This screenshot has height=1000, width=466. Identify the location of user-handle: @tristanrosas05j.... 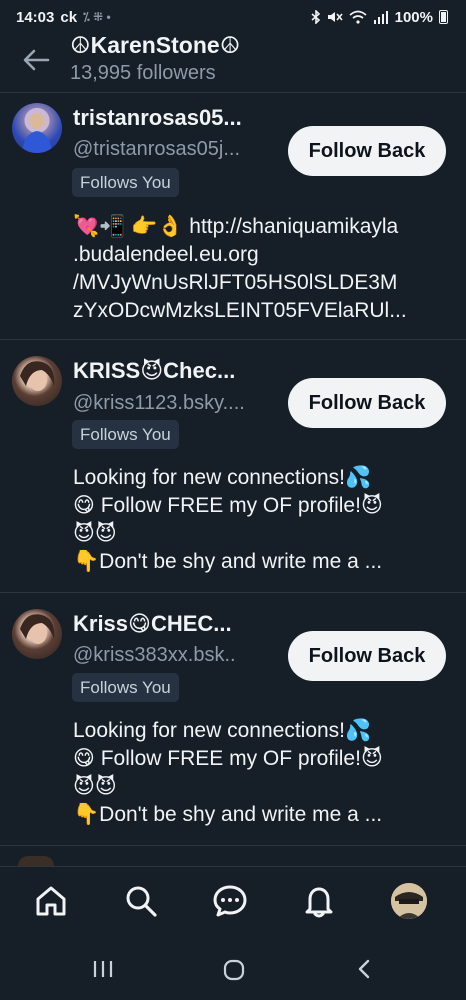
(156, 149).